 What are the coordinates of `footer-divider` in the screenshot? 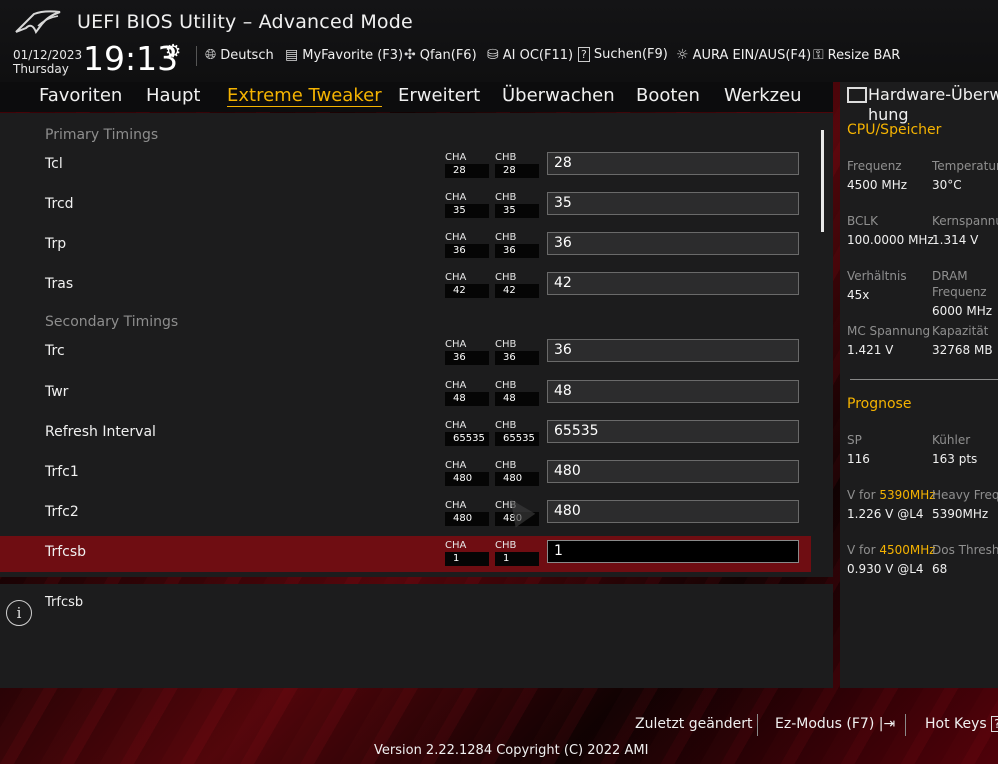 It's located at (905, 725).